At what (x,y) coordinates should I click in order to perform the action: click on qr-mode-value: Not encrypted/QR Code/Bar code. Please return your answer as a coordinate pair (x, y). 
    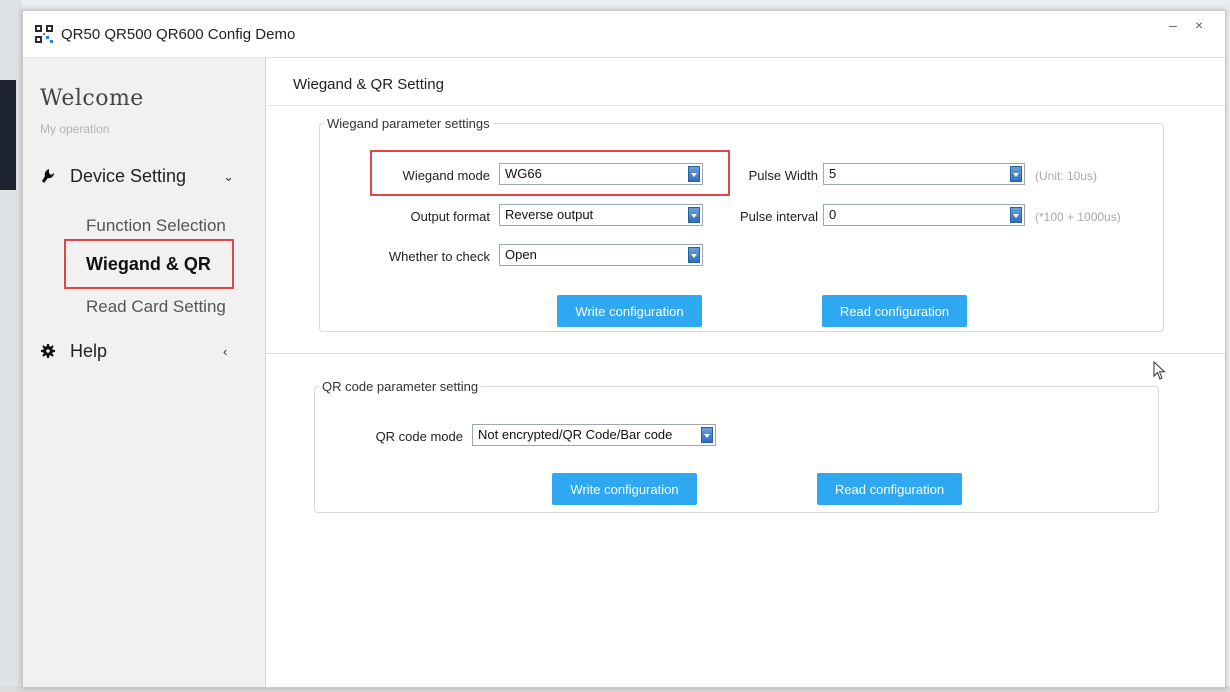
    Looking at the image, I should click on (575, 434).